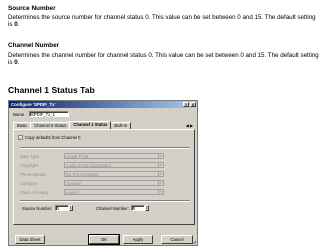 The width and height of the screenshot is (327, 250). Describe the element at coordinates (37, 208) in the screenshot. I see `source-number-label: Source Number:` at that location.